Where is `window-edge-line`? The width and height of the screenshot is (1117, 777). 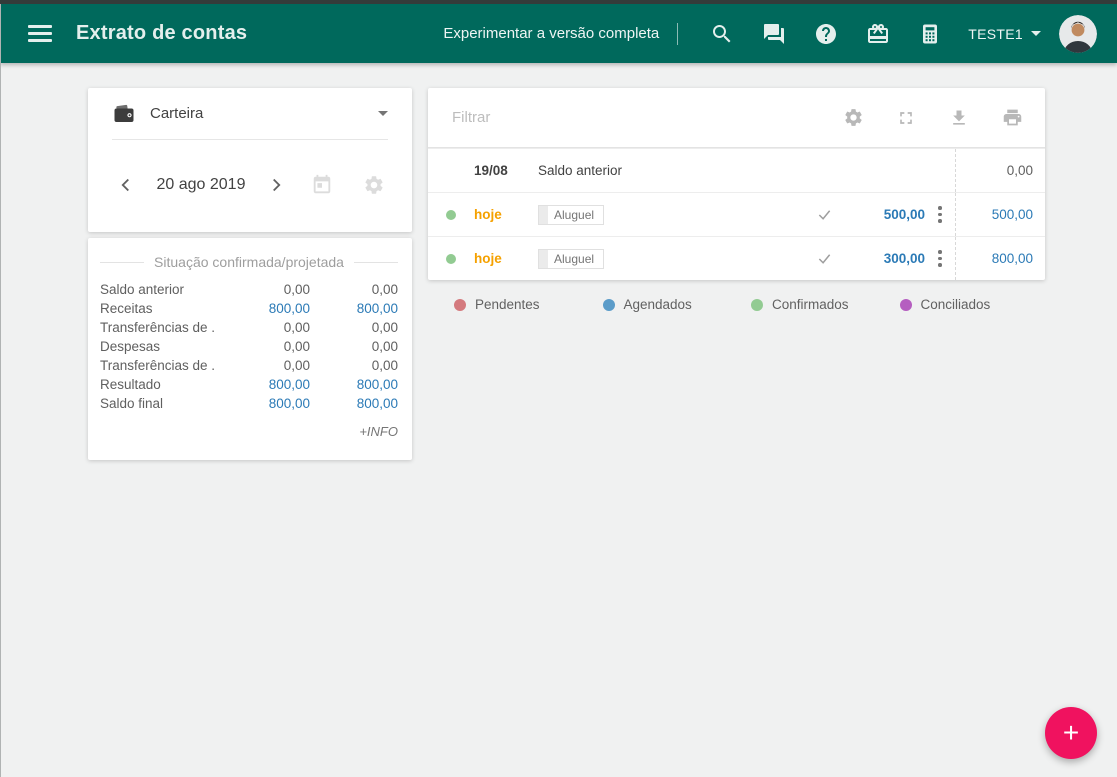 window-edge-line is located at coordinates (0, 390).